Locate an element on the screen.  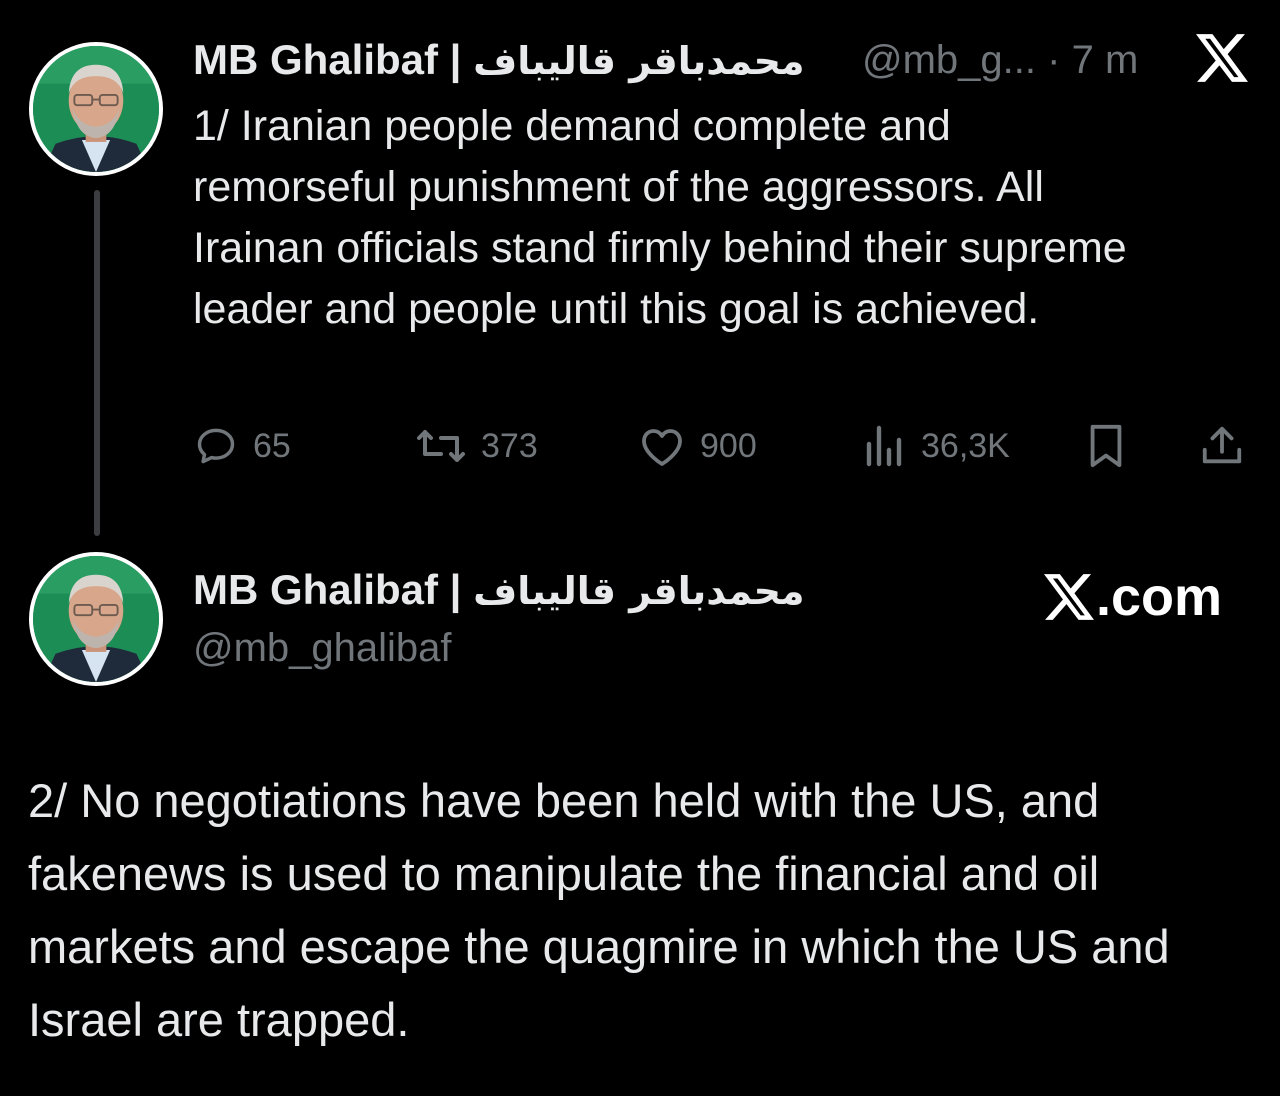
views-button: 36,3K is located at coordinates (936, 446).